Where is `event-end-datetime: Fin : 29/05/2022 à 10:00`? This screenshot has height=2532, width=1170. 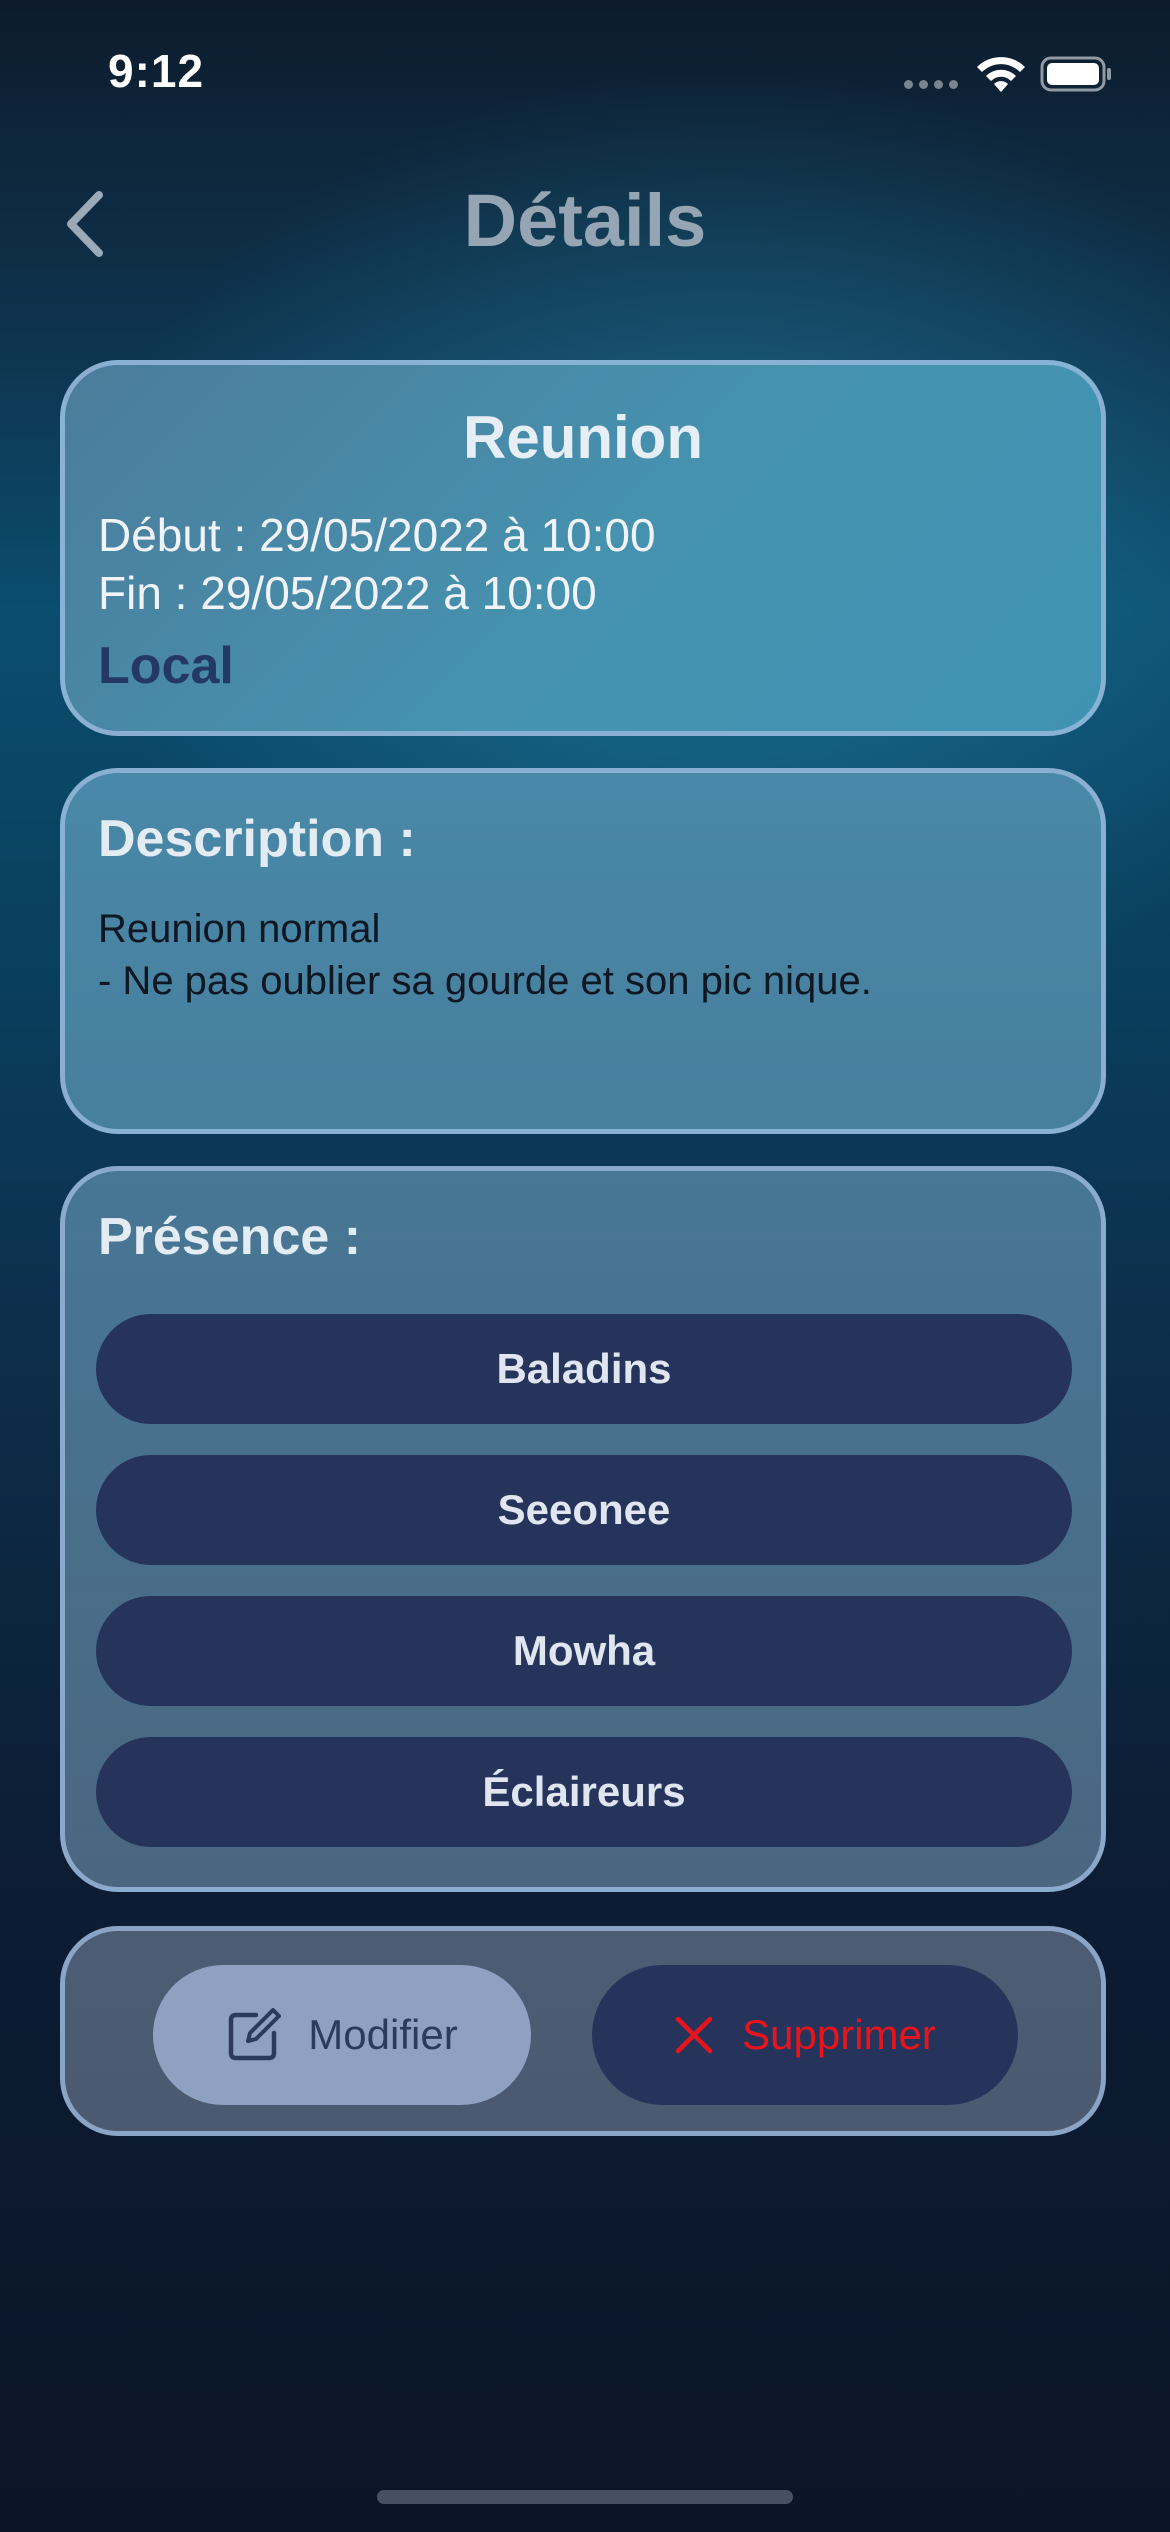
event-end-datetime: Fin : 29/05/2022 à 10:00 is located at coordinates (347, 593).